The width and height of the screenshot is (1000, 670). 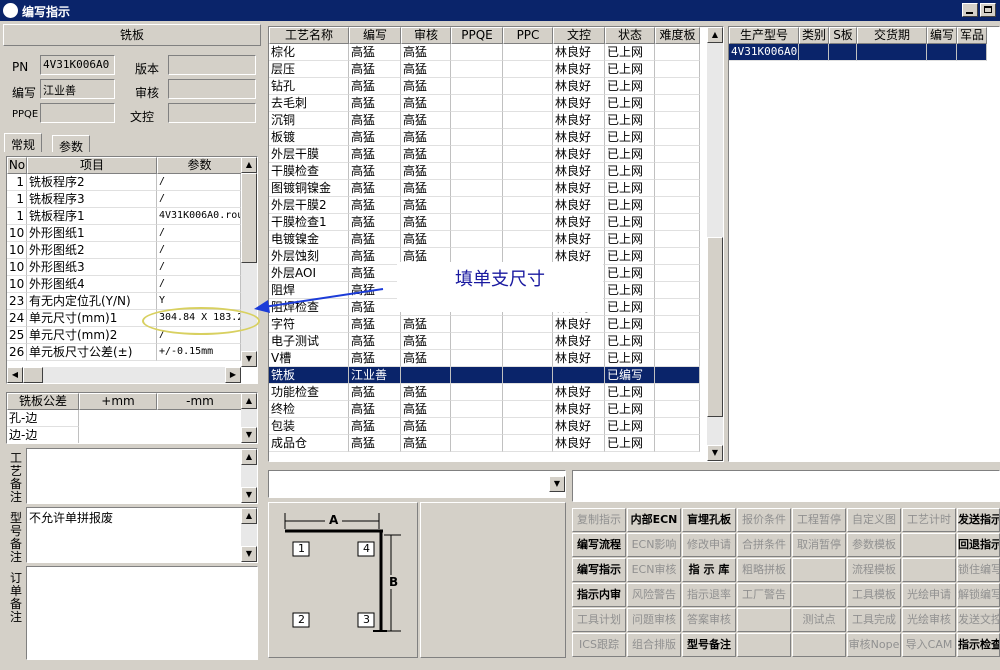 I want to click on product-header-4: 编写, so click(x=942, y=35).